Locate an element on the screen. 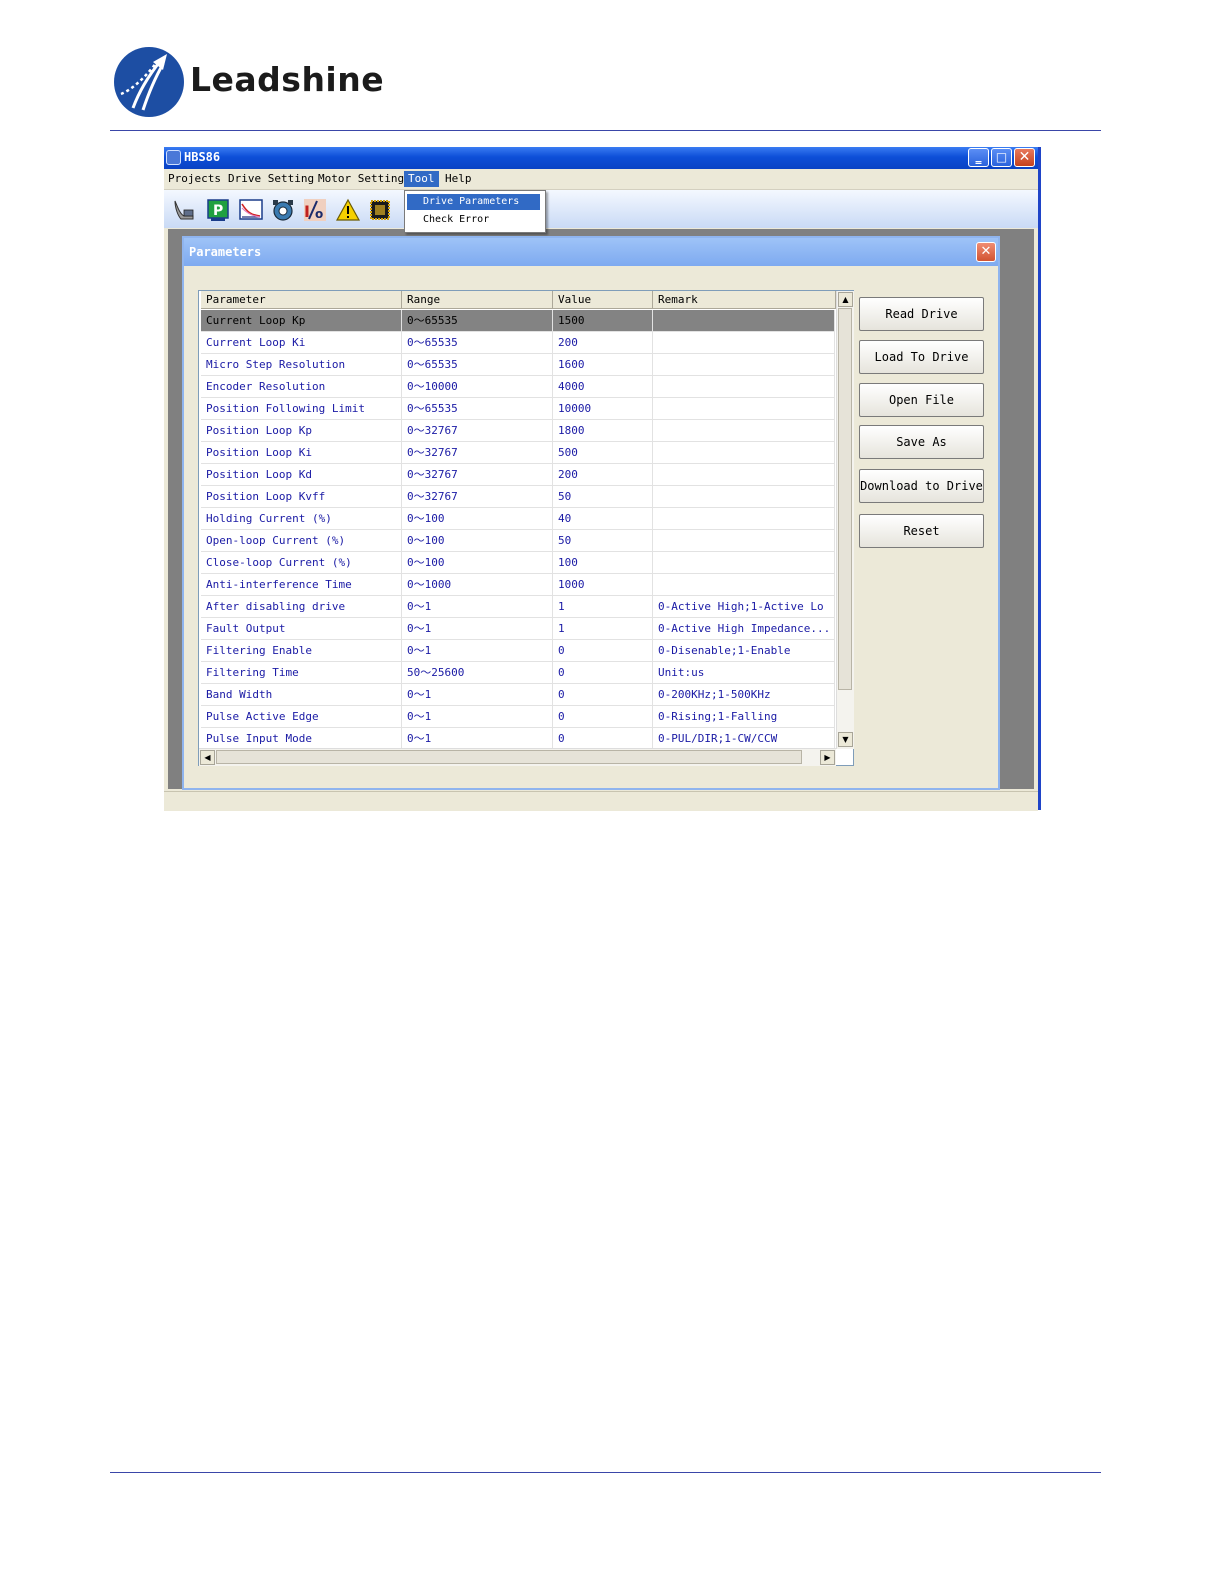  table-row: Position Loop Kd 0～32767 200 is located at coordinates (518, 475).